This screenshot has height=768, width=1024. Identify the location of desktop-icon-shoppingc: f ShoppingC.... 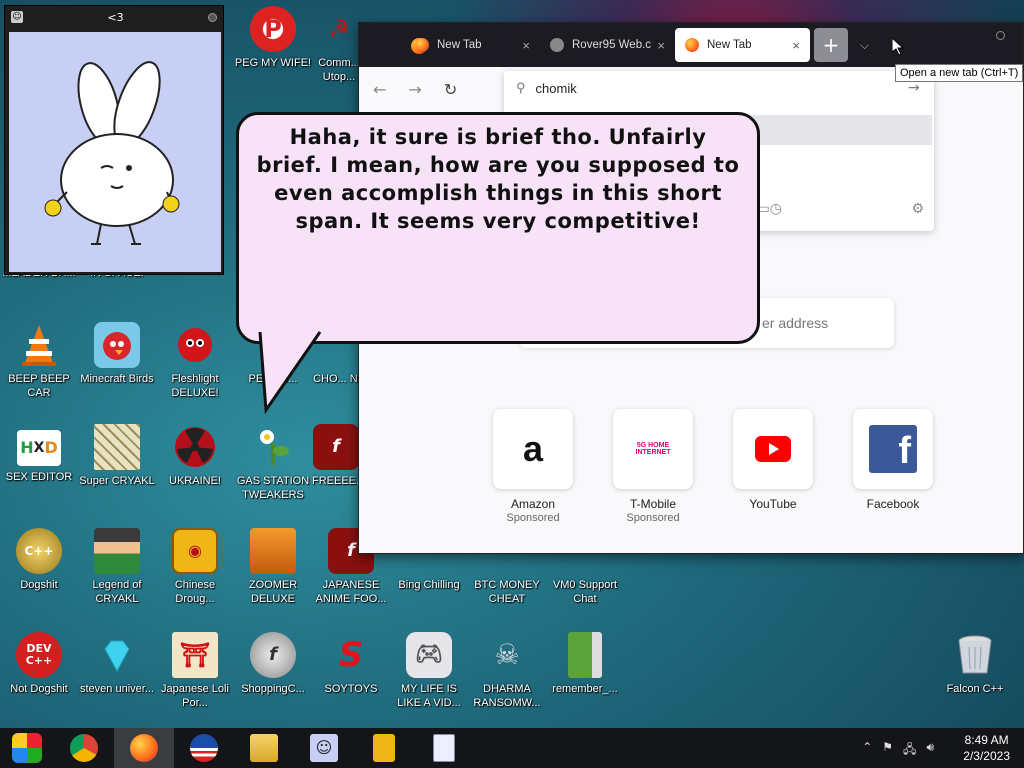
(273, 664).